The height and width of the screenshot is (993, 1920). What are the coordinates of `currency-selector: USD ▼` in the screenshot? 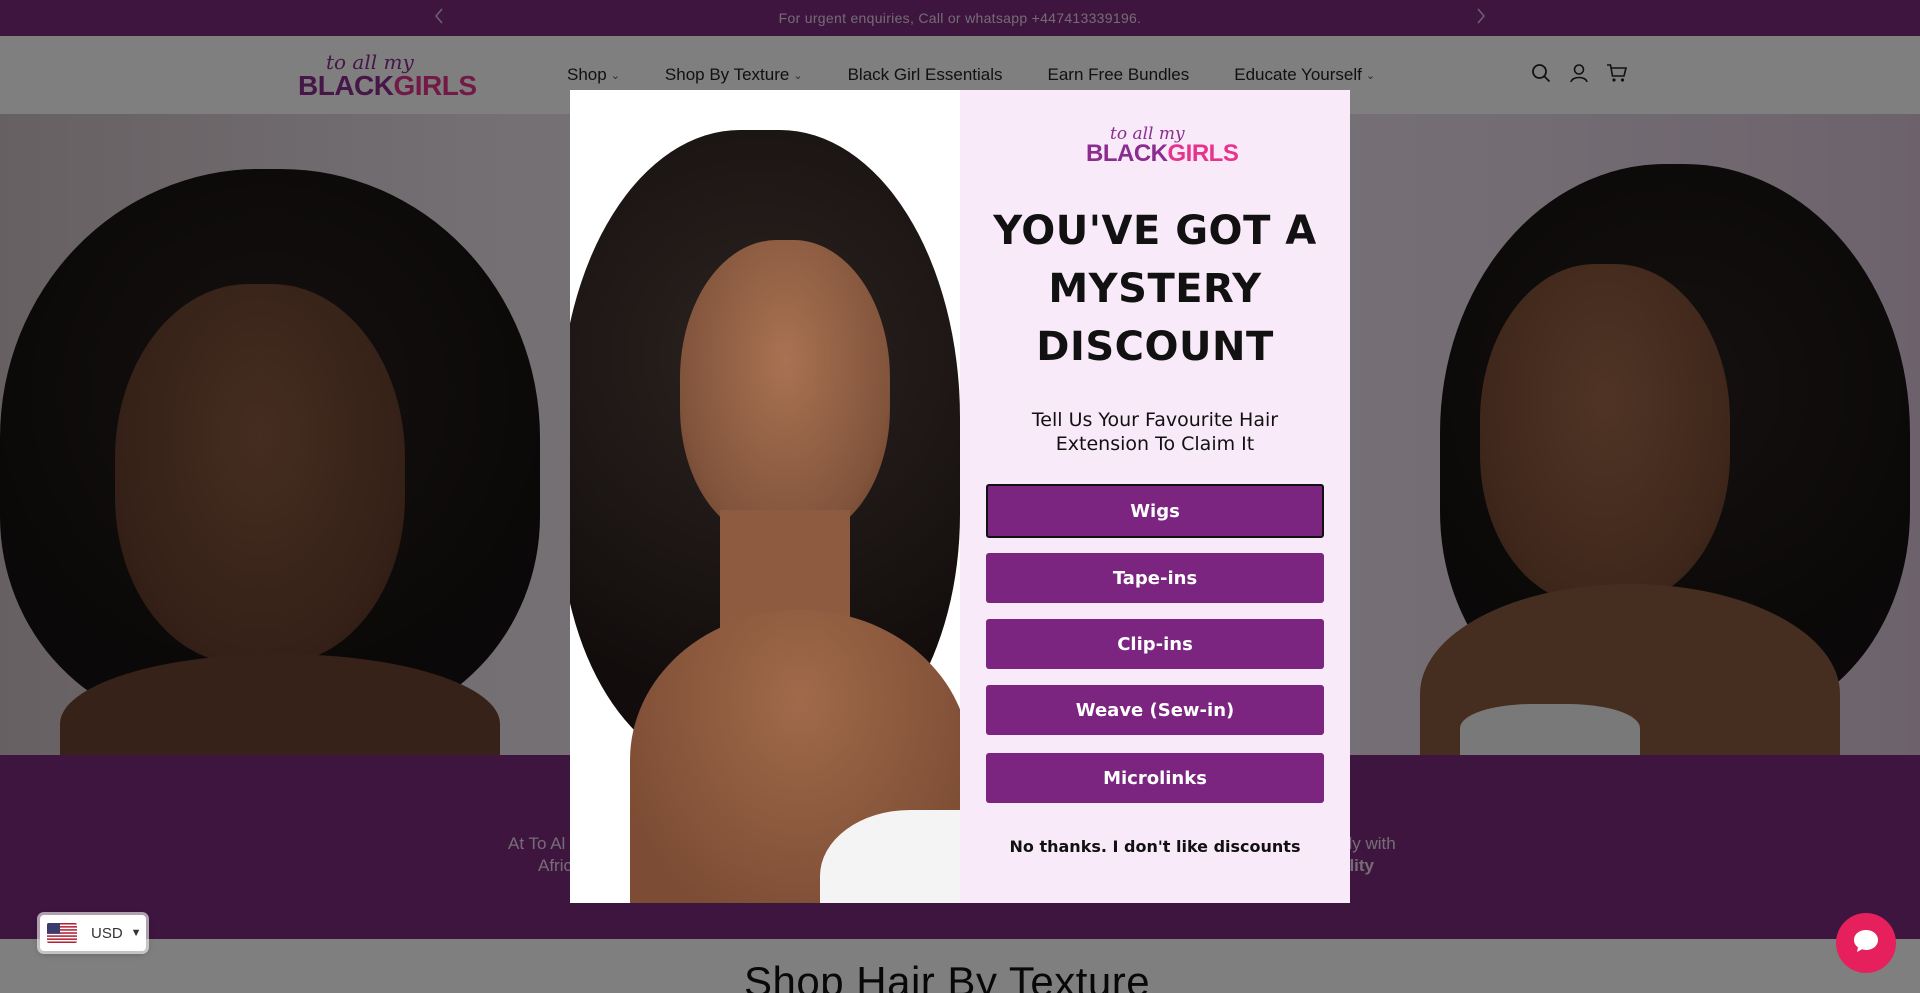 It's located at (93, 933).